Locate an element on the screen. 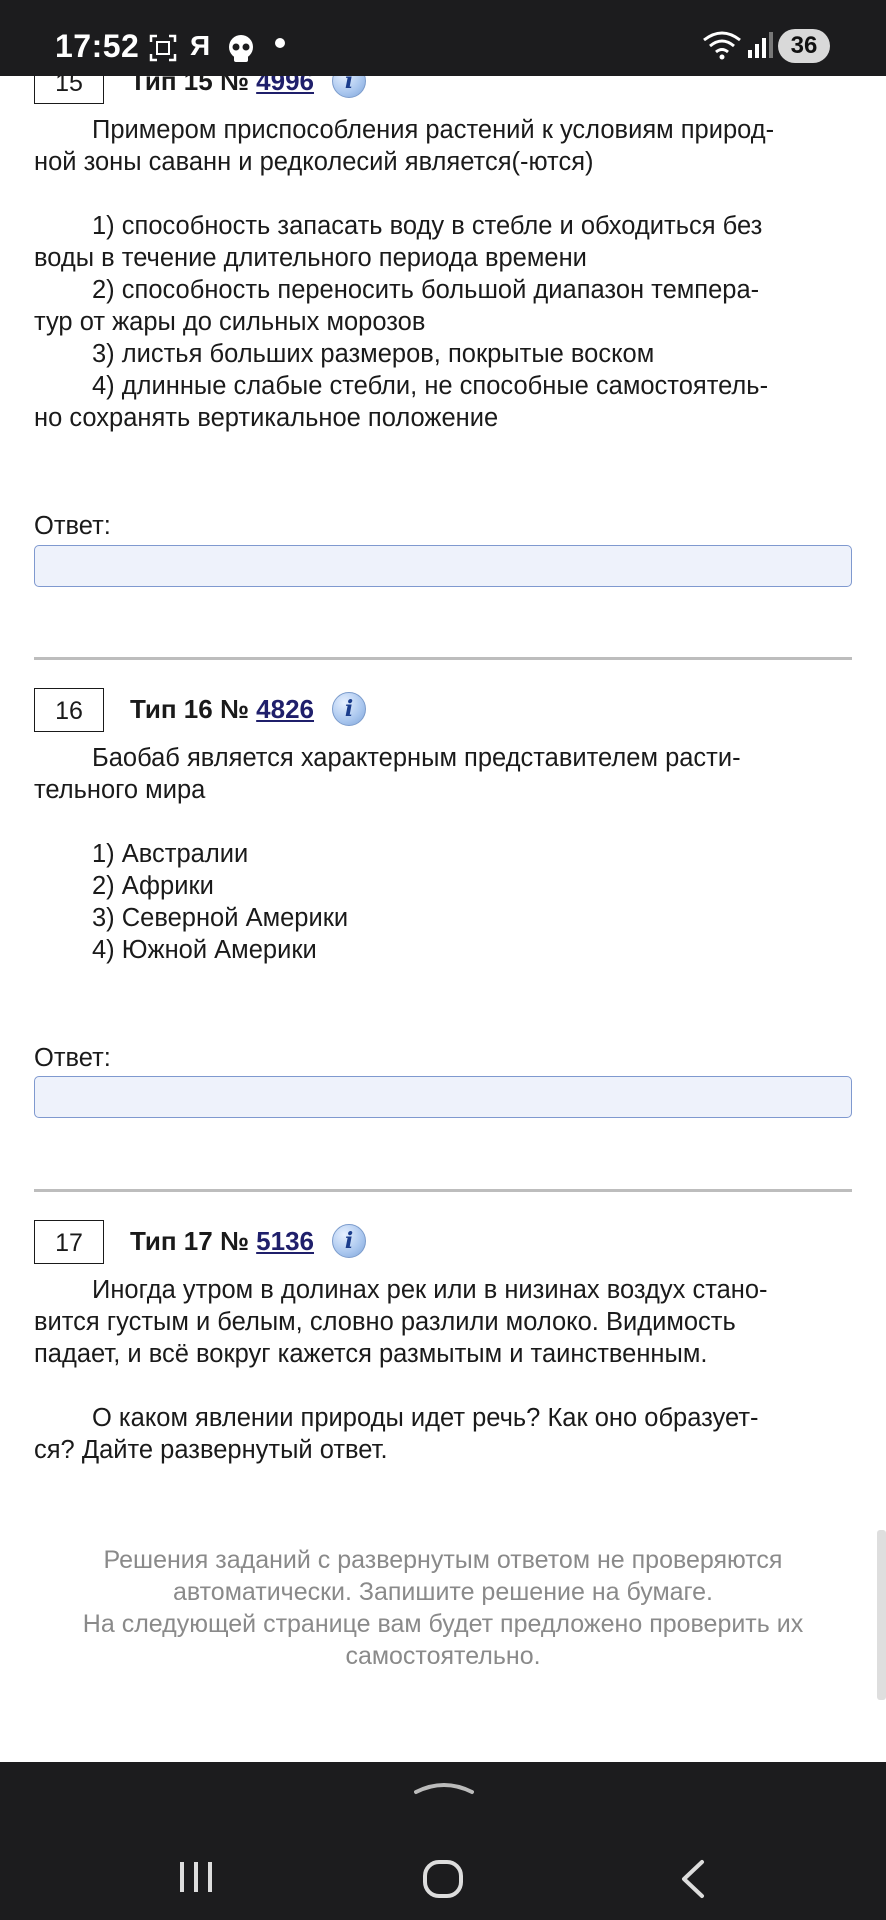  task-type-label: Тип 17 № 5136 is located at coordinates (222, 1241).